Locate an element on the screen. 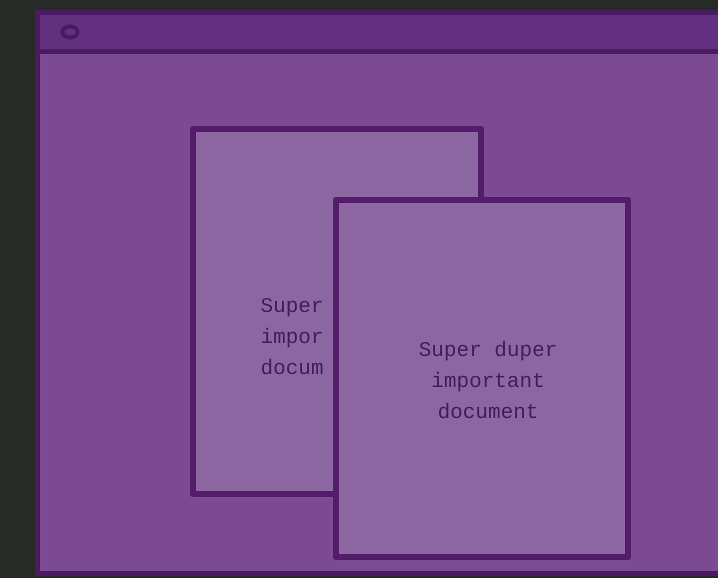  circle-icon is located at coordinates (70, 32).